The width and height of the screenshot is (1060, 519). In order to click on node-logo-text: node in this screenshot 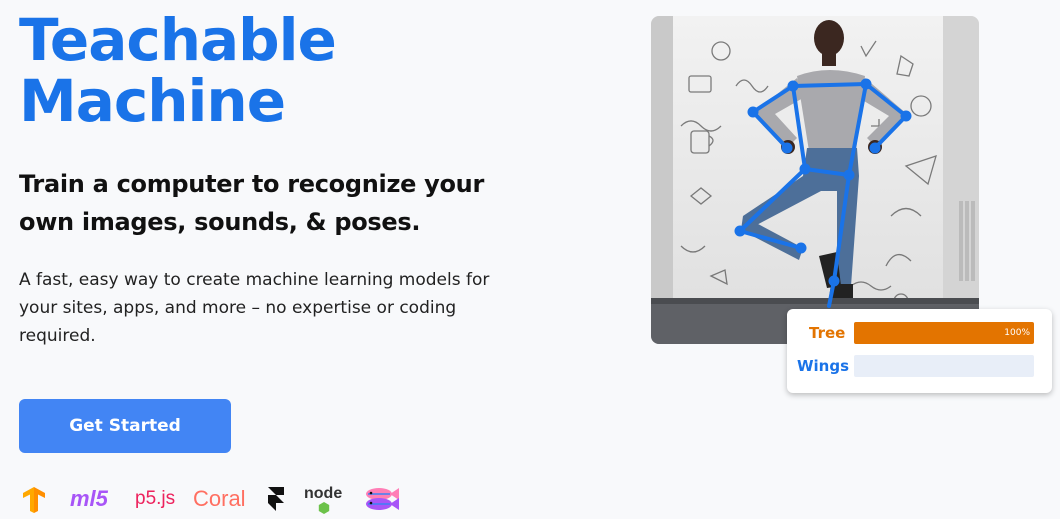, I will do `click(323, 493)`.